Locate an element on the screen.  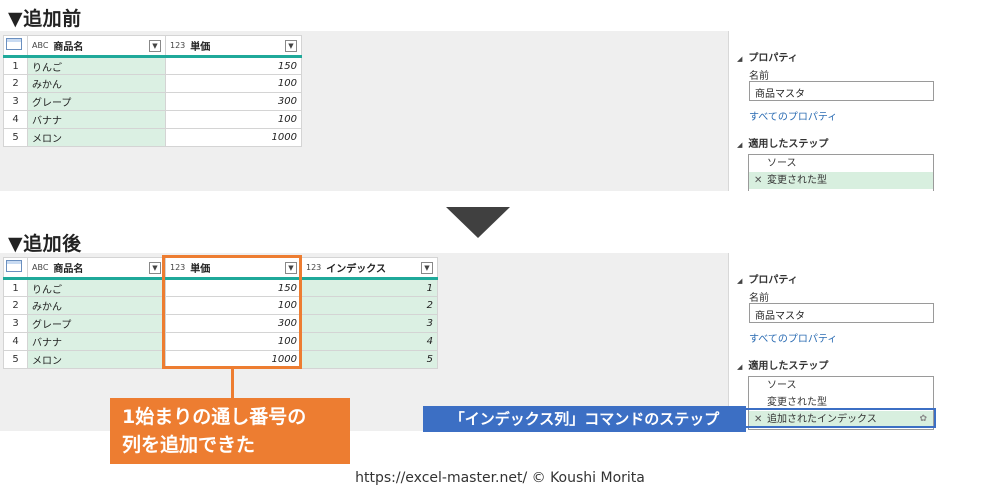
step-changed-type: ✕ 変更された型 is located at coordinates (841, 180).